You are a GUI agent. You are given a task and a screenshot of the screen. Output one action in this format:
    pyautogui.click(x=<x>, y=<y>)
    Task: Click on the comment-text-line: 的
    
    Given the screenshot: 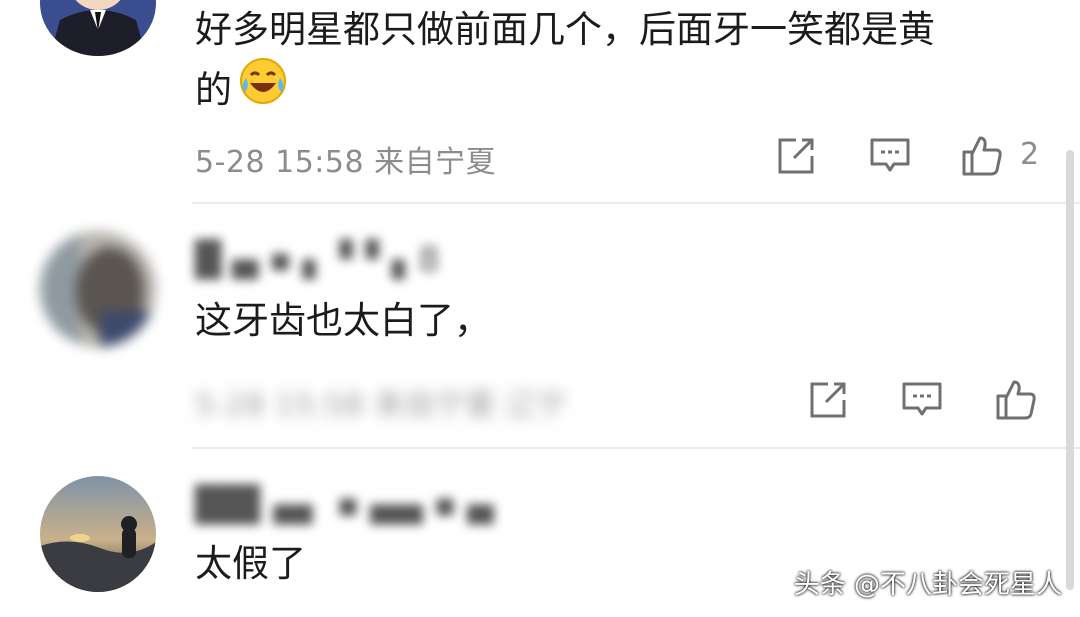 What is the action you would take?
    pyautogui.click(x=213, y=90)
    